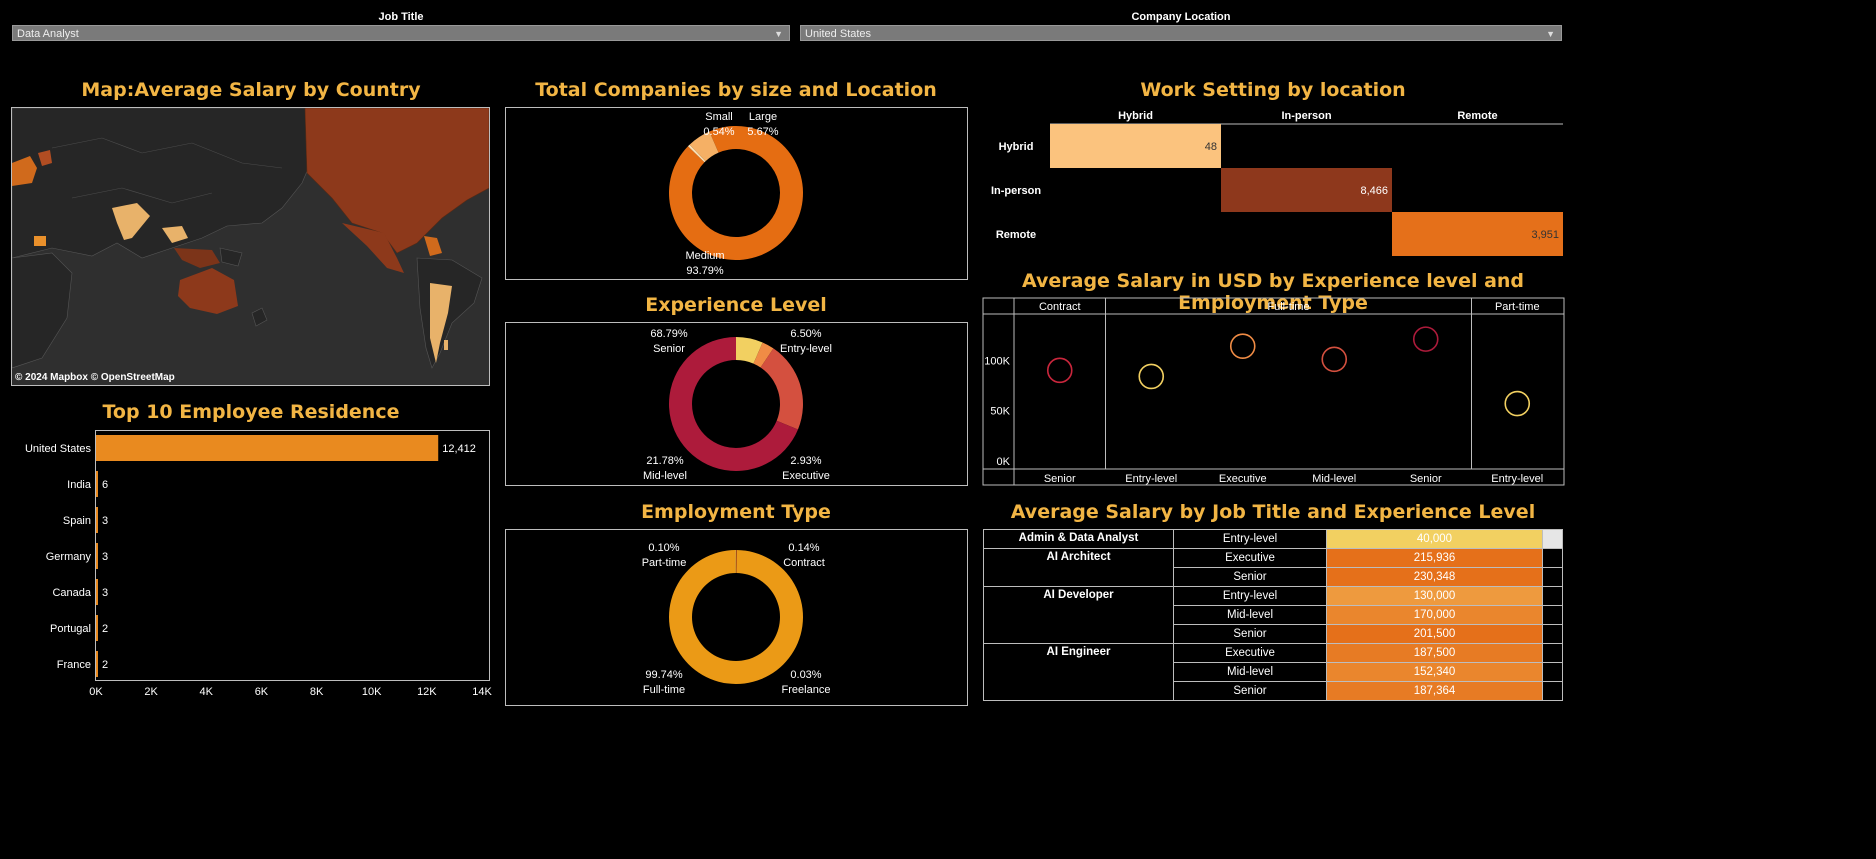 The image size is (1876, 859). I want to click on map-title: Map:Average Salary by Country, so click(251, 90).